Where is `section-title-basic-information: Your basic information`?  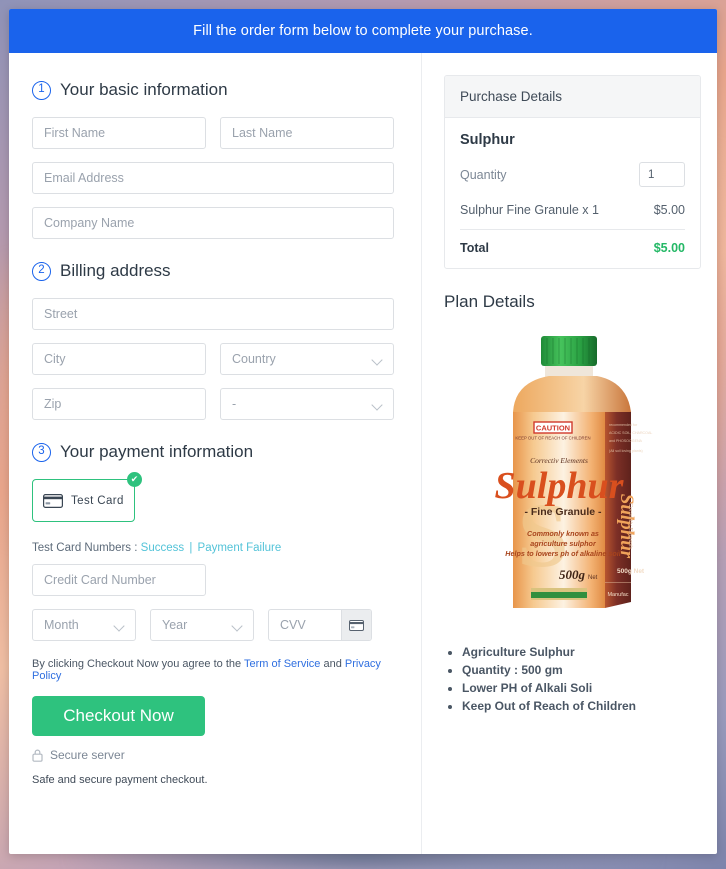 section-title-basic-information: Your basic information is located at coordinates (144, 89).